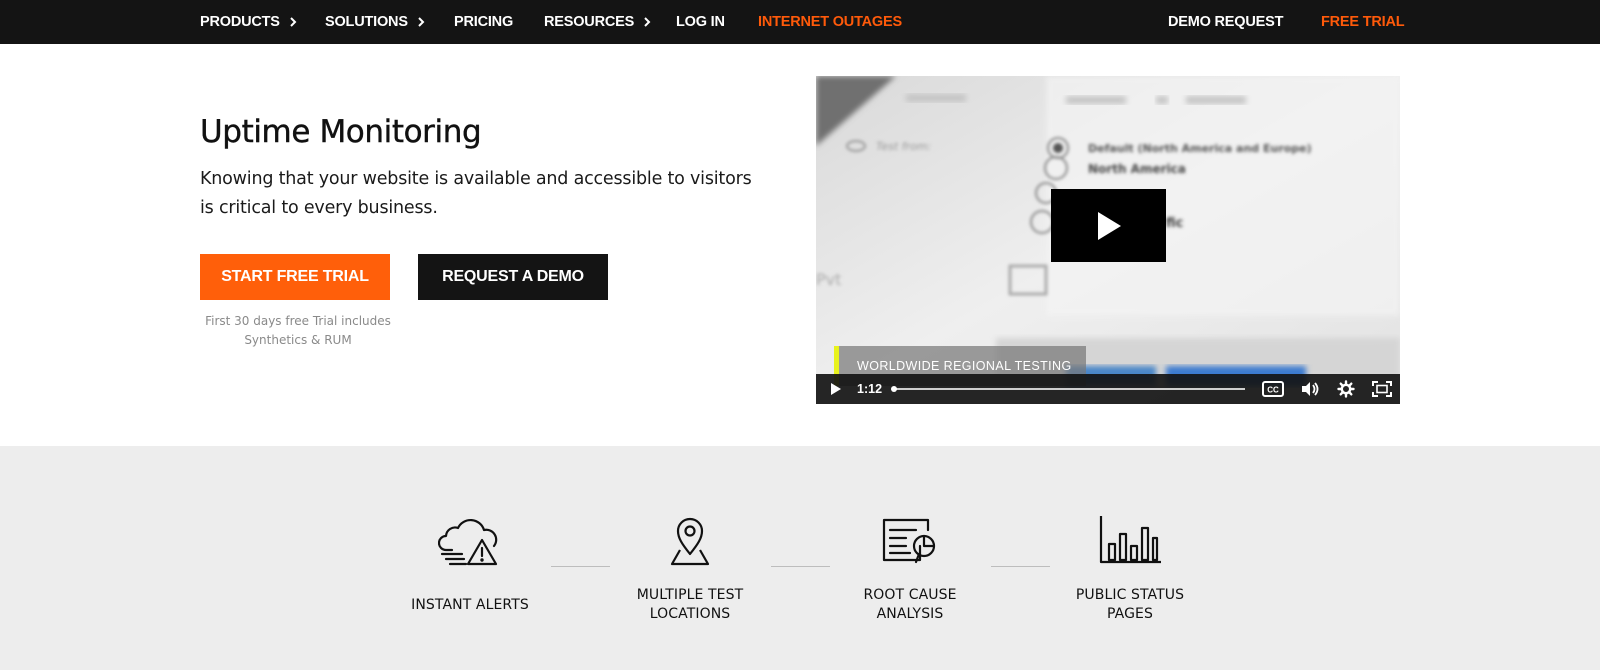  I want to click on video-bg-test-from: Test from:, so click(903, 146).